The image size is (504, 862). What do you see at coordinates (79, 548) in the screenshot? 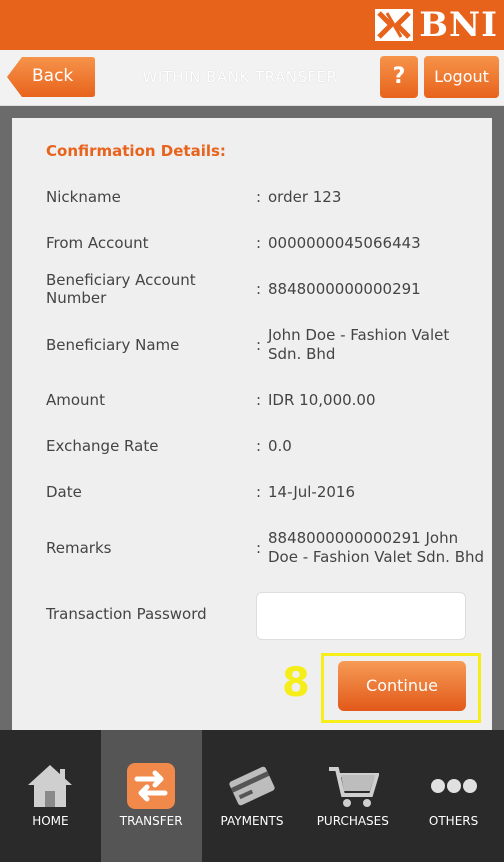
I see `row-label: Remarks` at bounding box center [79, 548].